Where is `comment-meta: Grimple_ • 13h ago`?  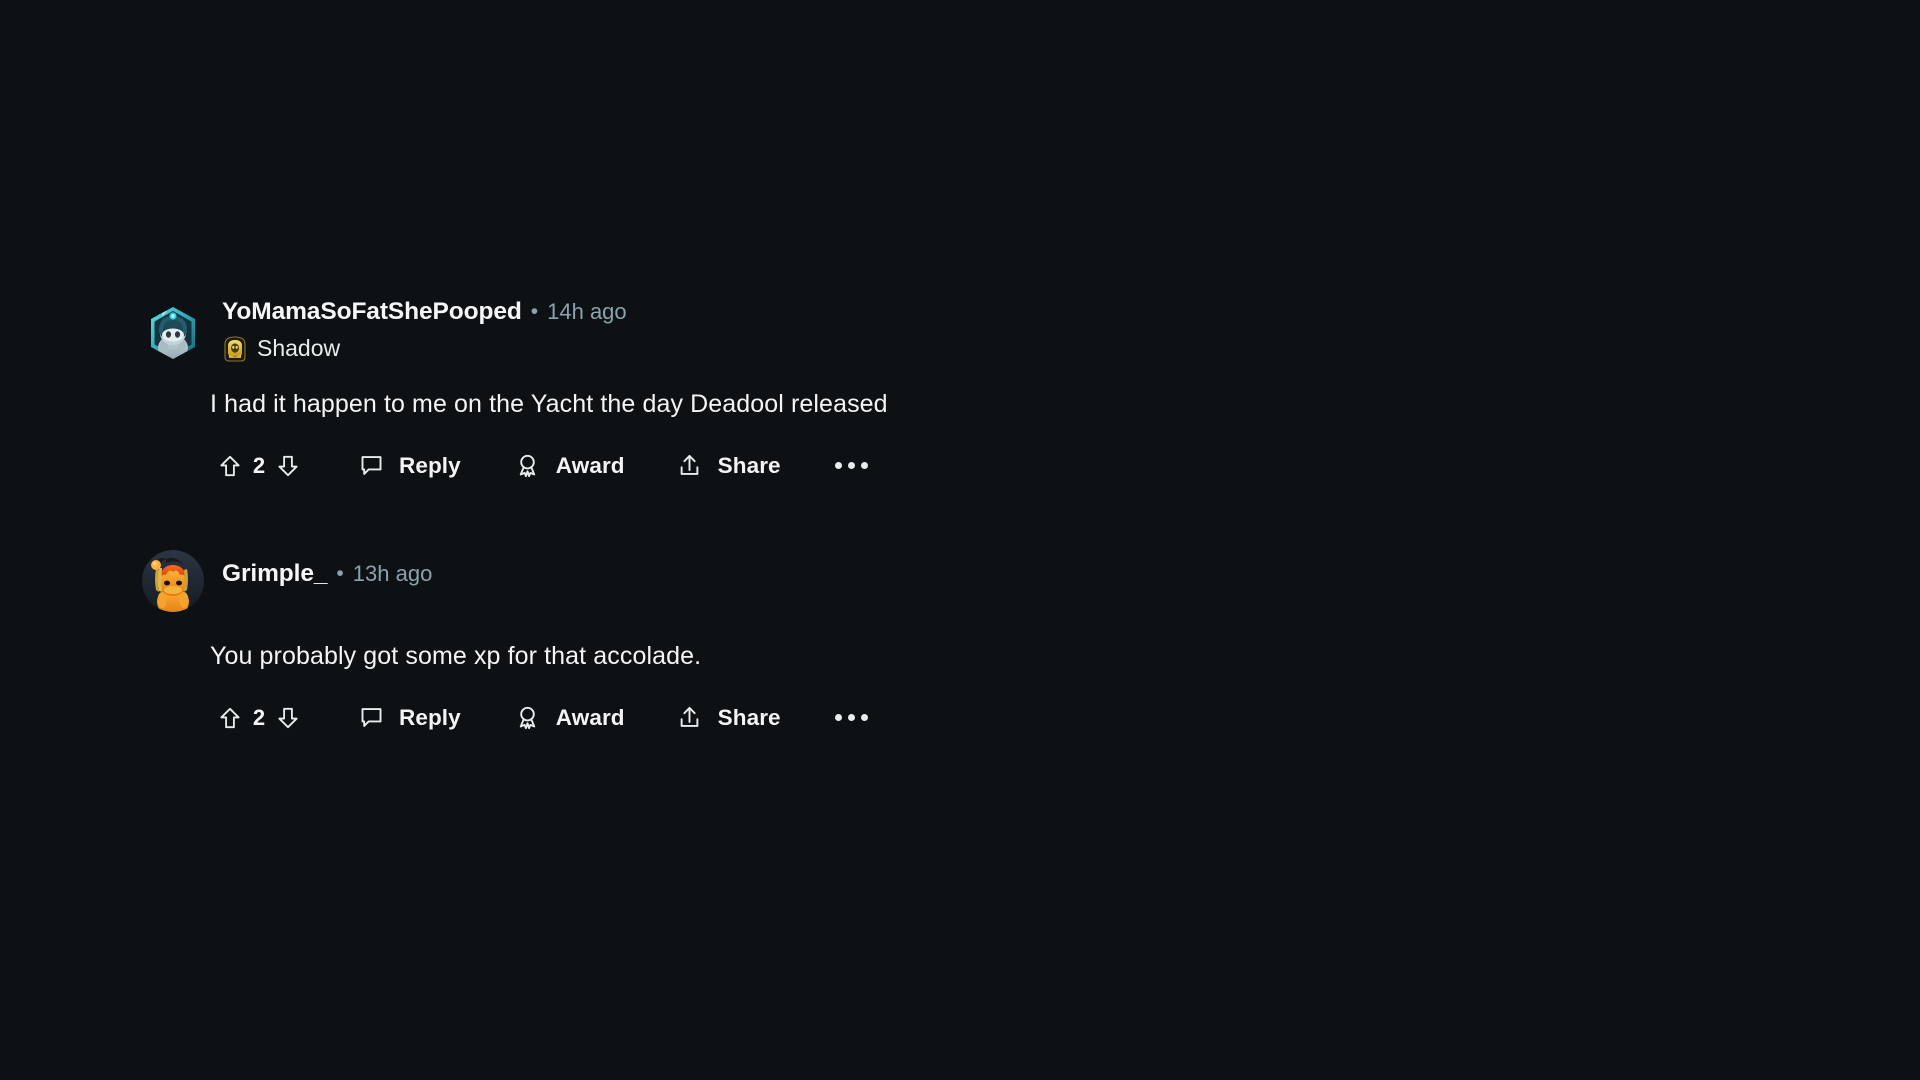 comment-meta: Grimple_ • 13h ago is located at coordinates (782, 567).